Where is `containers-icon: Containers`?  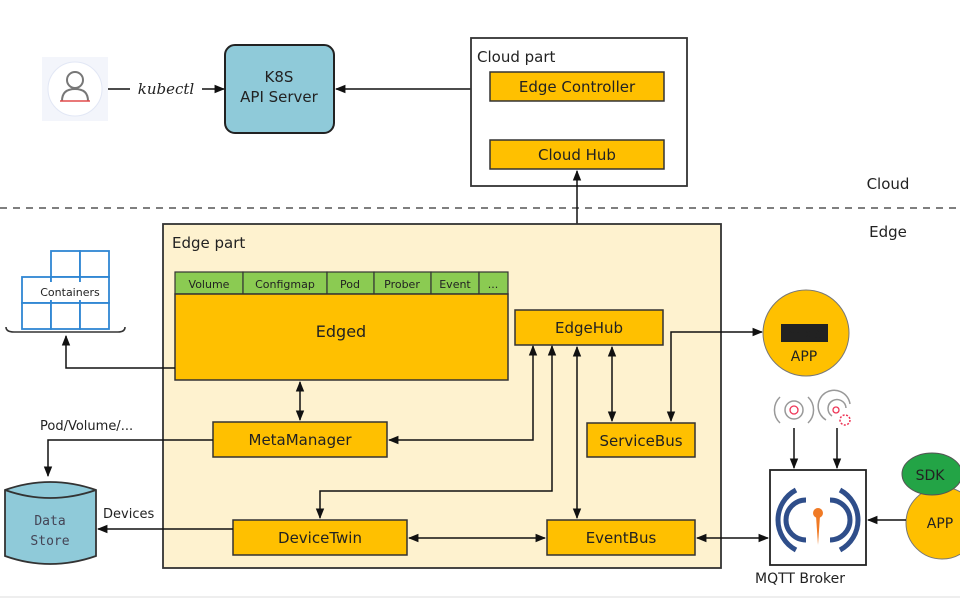 containers-icon: Containers is located at coordinates (65, 291).